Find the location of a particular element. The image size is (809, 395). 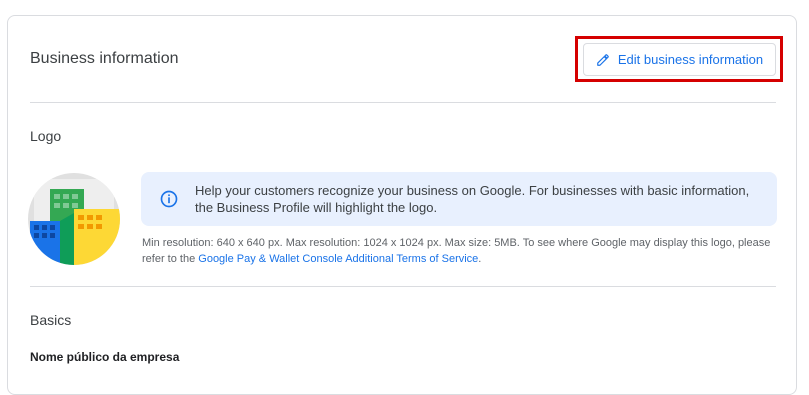

basics-section-heading: Basics is located at coordinates (51, 320).